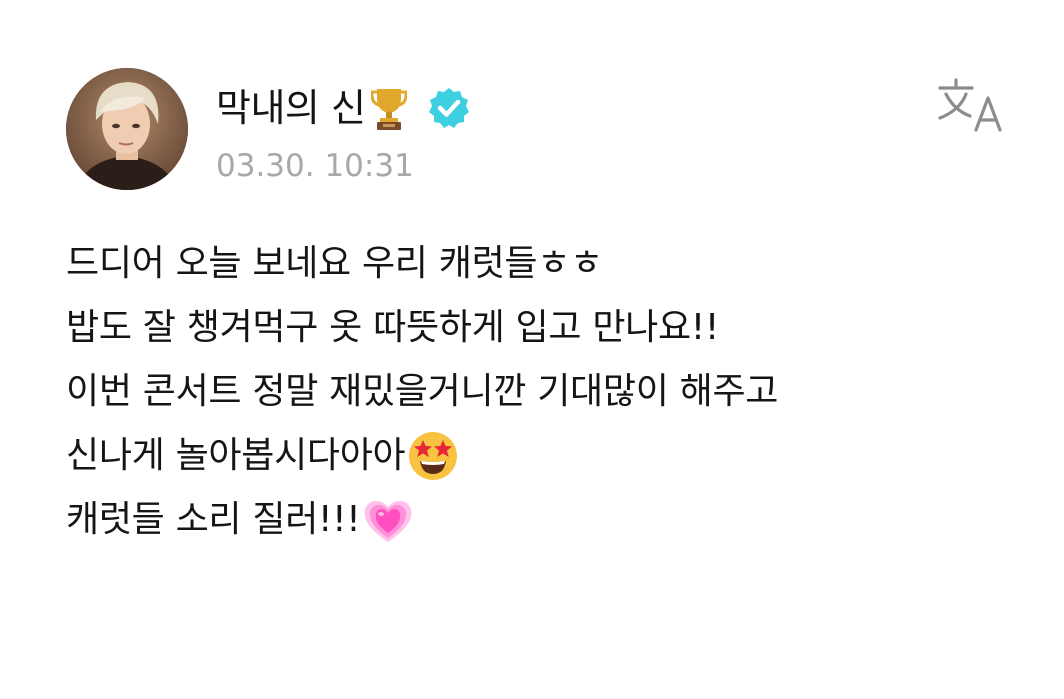  What do you see at coordinates (388, 520) in the screenshot?
I see `growing-heart-emoji-icon` at bounding box center [388, 520].